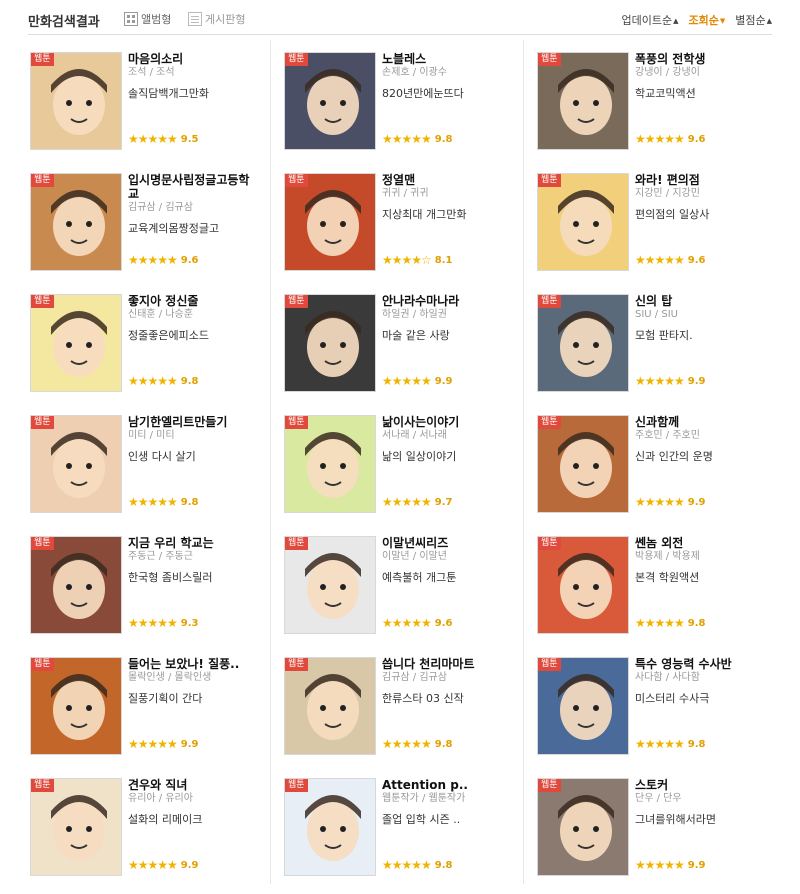  Describe the element at coordinates (444, 194) in the screenshot. I see `webtoon-author: 귀귀 / 귀귀` at that location.